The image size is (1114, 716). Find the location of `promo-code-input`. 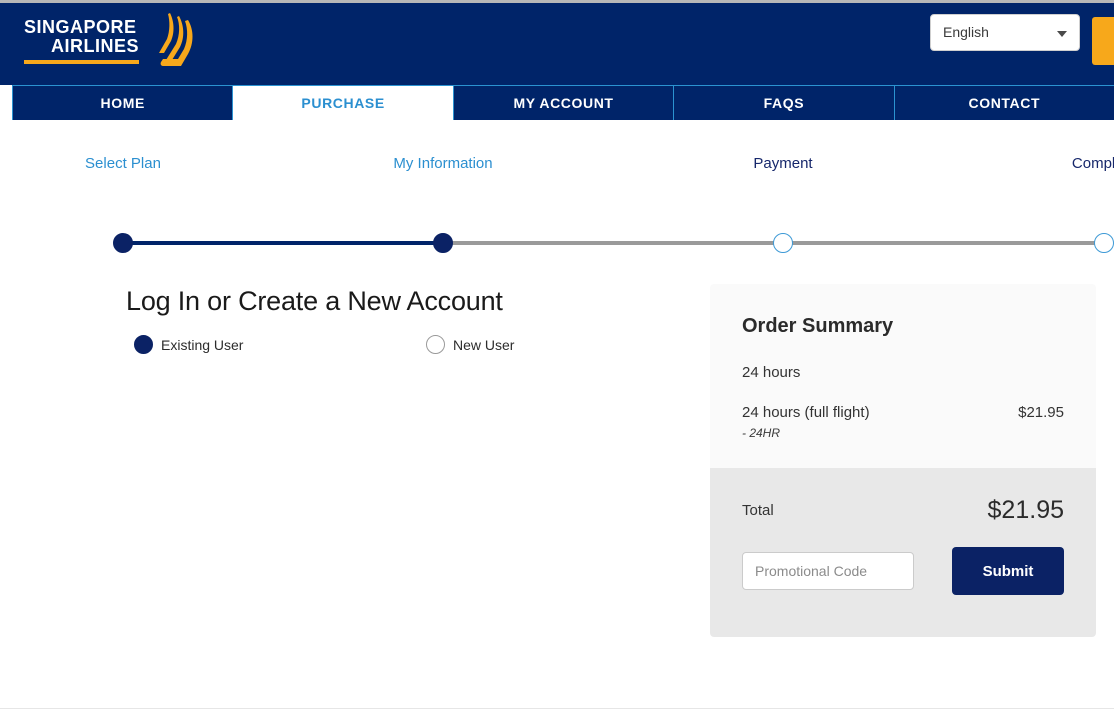

promo-code-input is located at coordinates (828, 571).